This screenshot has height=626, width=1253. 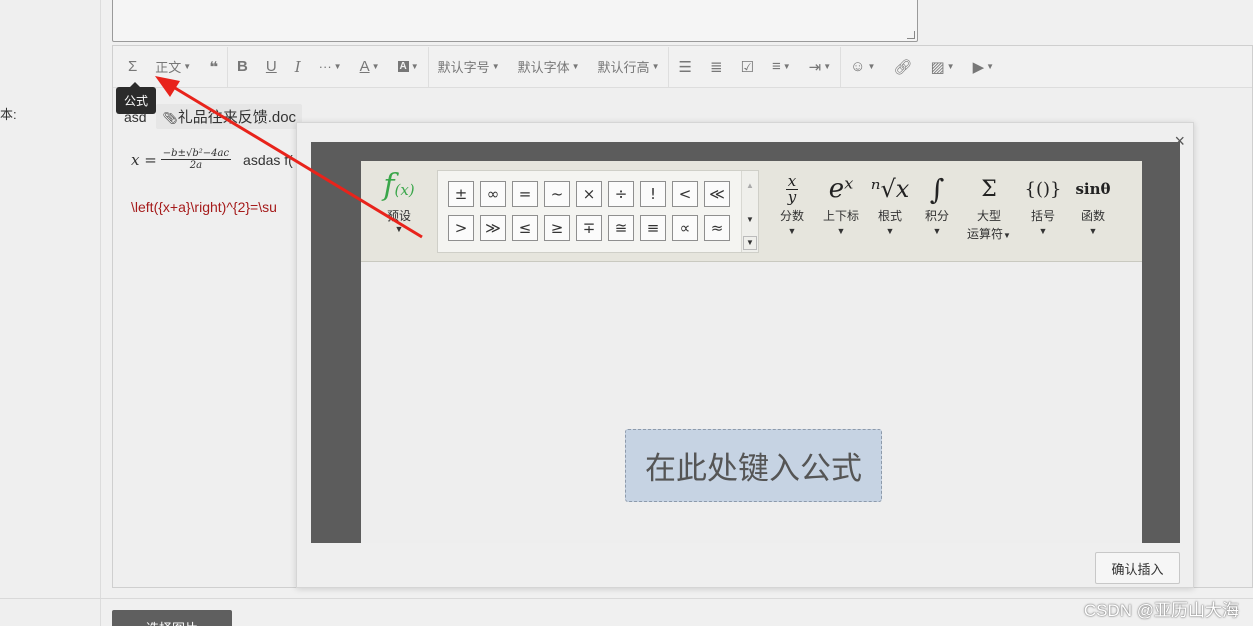 I want to click on image-dropdown: ▨ ▼, so click(x=942, y=66).